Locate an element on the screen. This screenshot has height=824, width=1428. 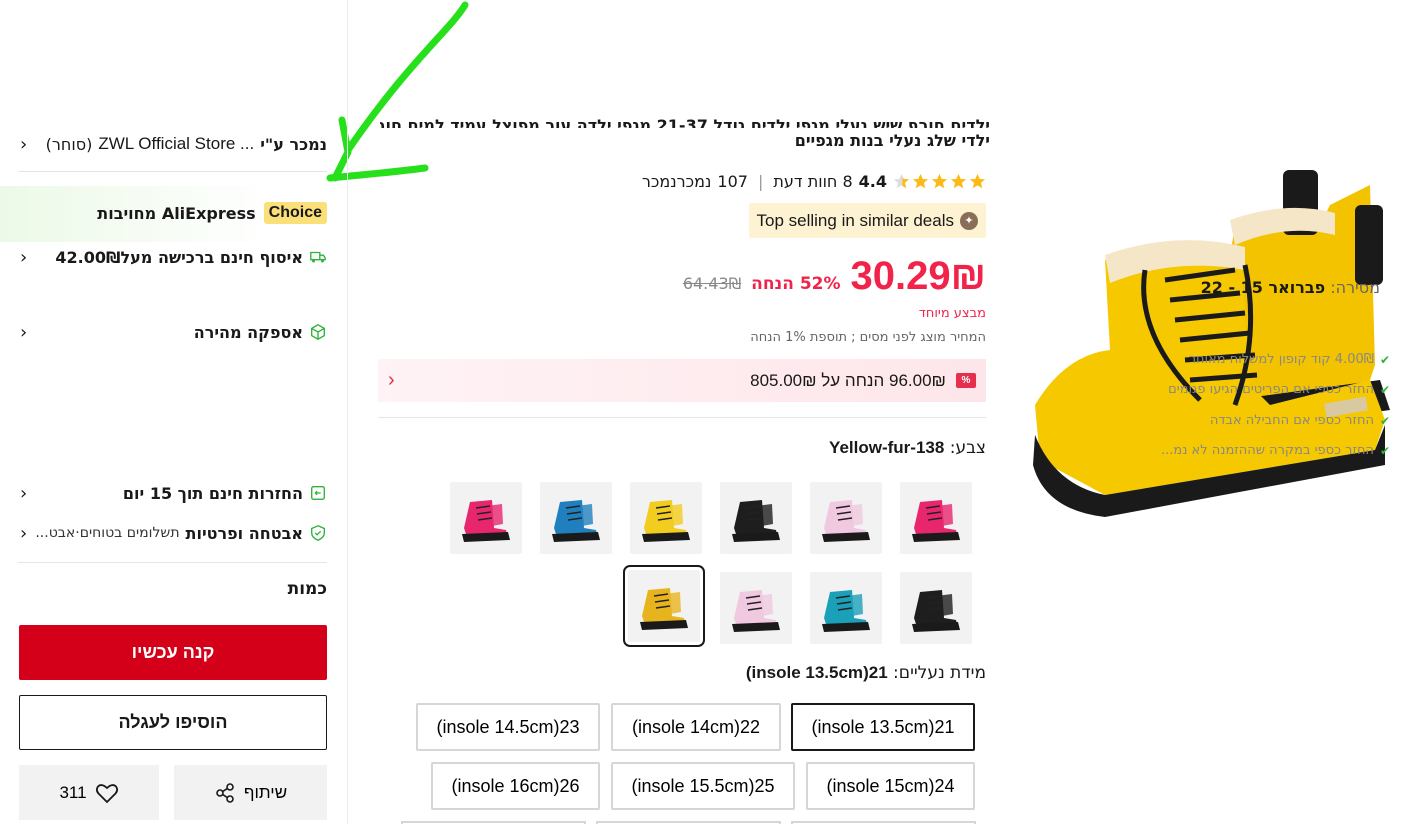
benefit-text: 4.00₪ קוד קופון למשלוח מאוחר is located at coordinates (1281, 359).